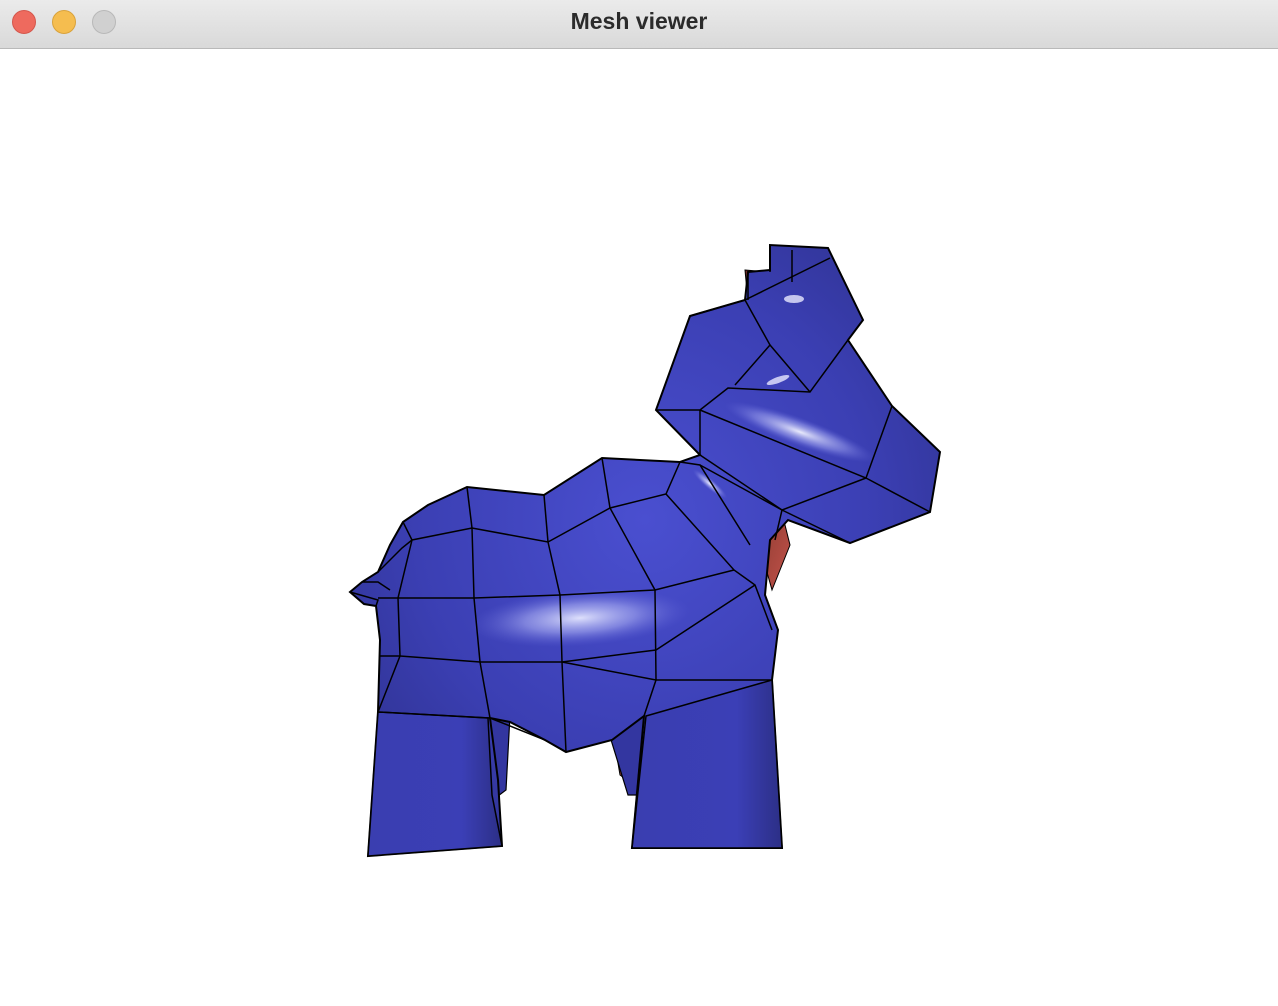  I want to click on title-bar: Mesh viewer, so click(639, 24).